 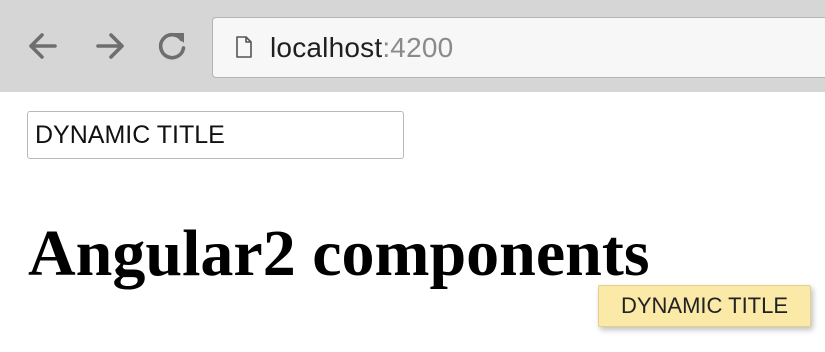 I want to click on title-tooltip: DYNAMIC TITLE, so click(x=704, y=306).